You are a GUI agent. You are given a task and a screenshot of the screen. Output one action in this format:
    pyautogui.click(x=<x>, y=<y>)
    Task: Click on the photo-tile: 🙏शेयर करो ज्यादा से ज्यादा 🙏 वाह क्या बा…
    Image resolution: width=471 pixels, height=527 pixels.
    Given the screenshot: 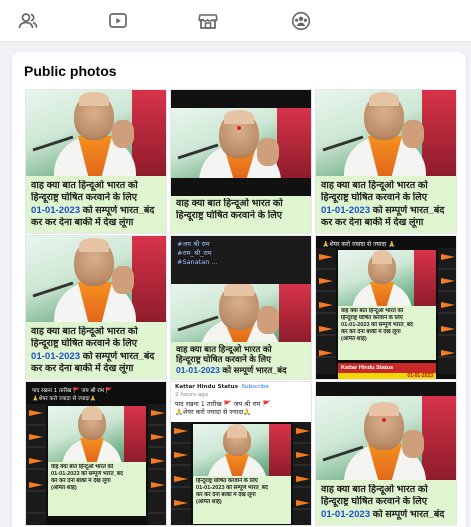 What is the action you would take?
    pyautogui.click(x=386, y=307)
    